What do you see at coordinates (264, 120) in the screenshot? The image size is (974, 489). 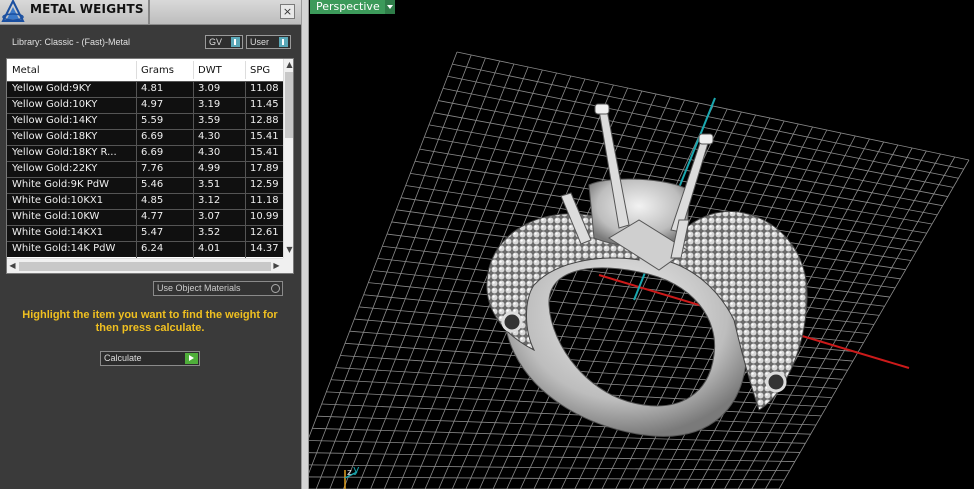 I see `cell-spg: 12.88` at bounding box center [264, 120].